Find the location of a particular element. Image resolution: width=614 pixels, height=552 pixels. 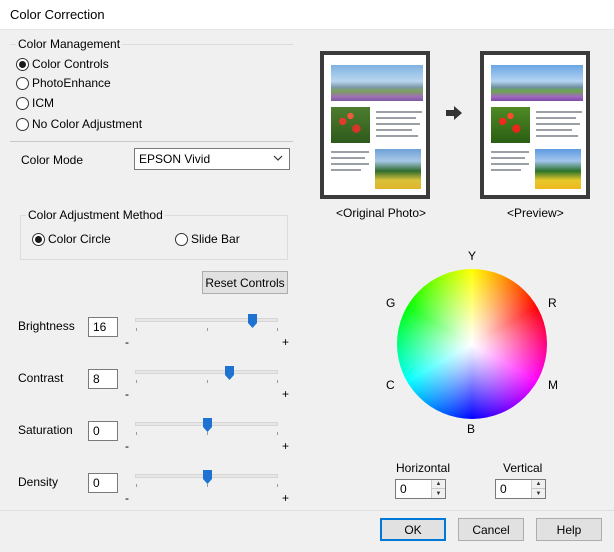

radio-no-color-adjustment: No Color Adjustment is located at coordinates (79, 124).